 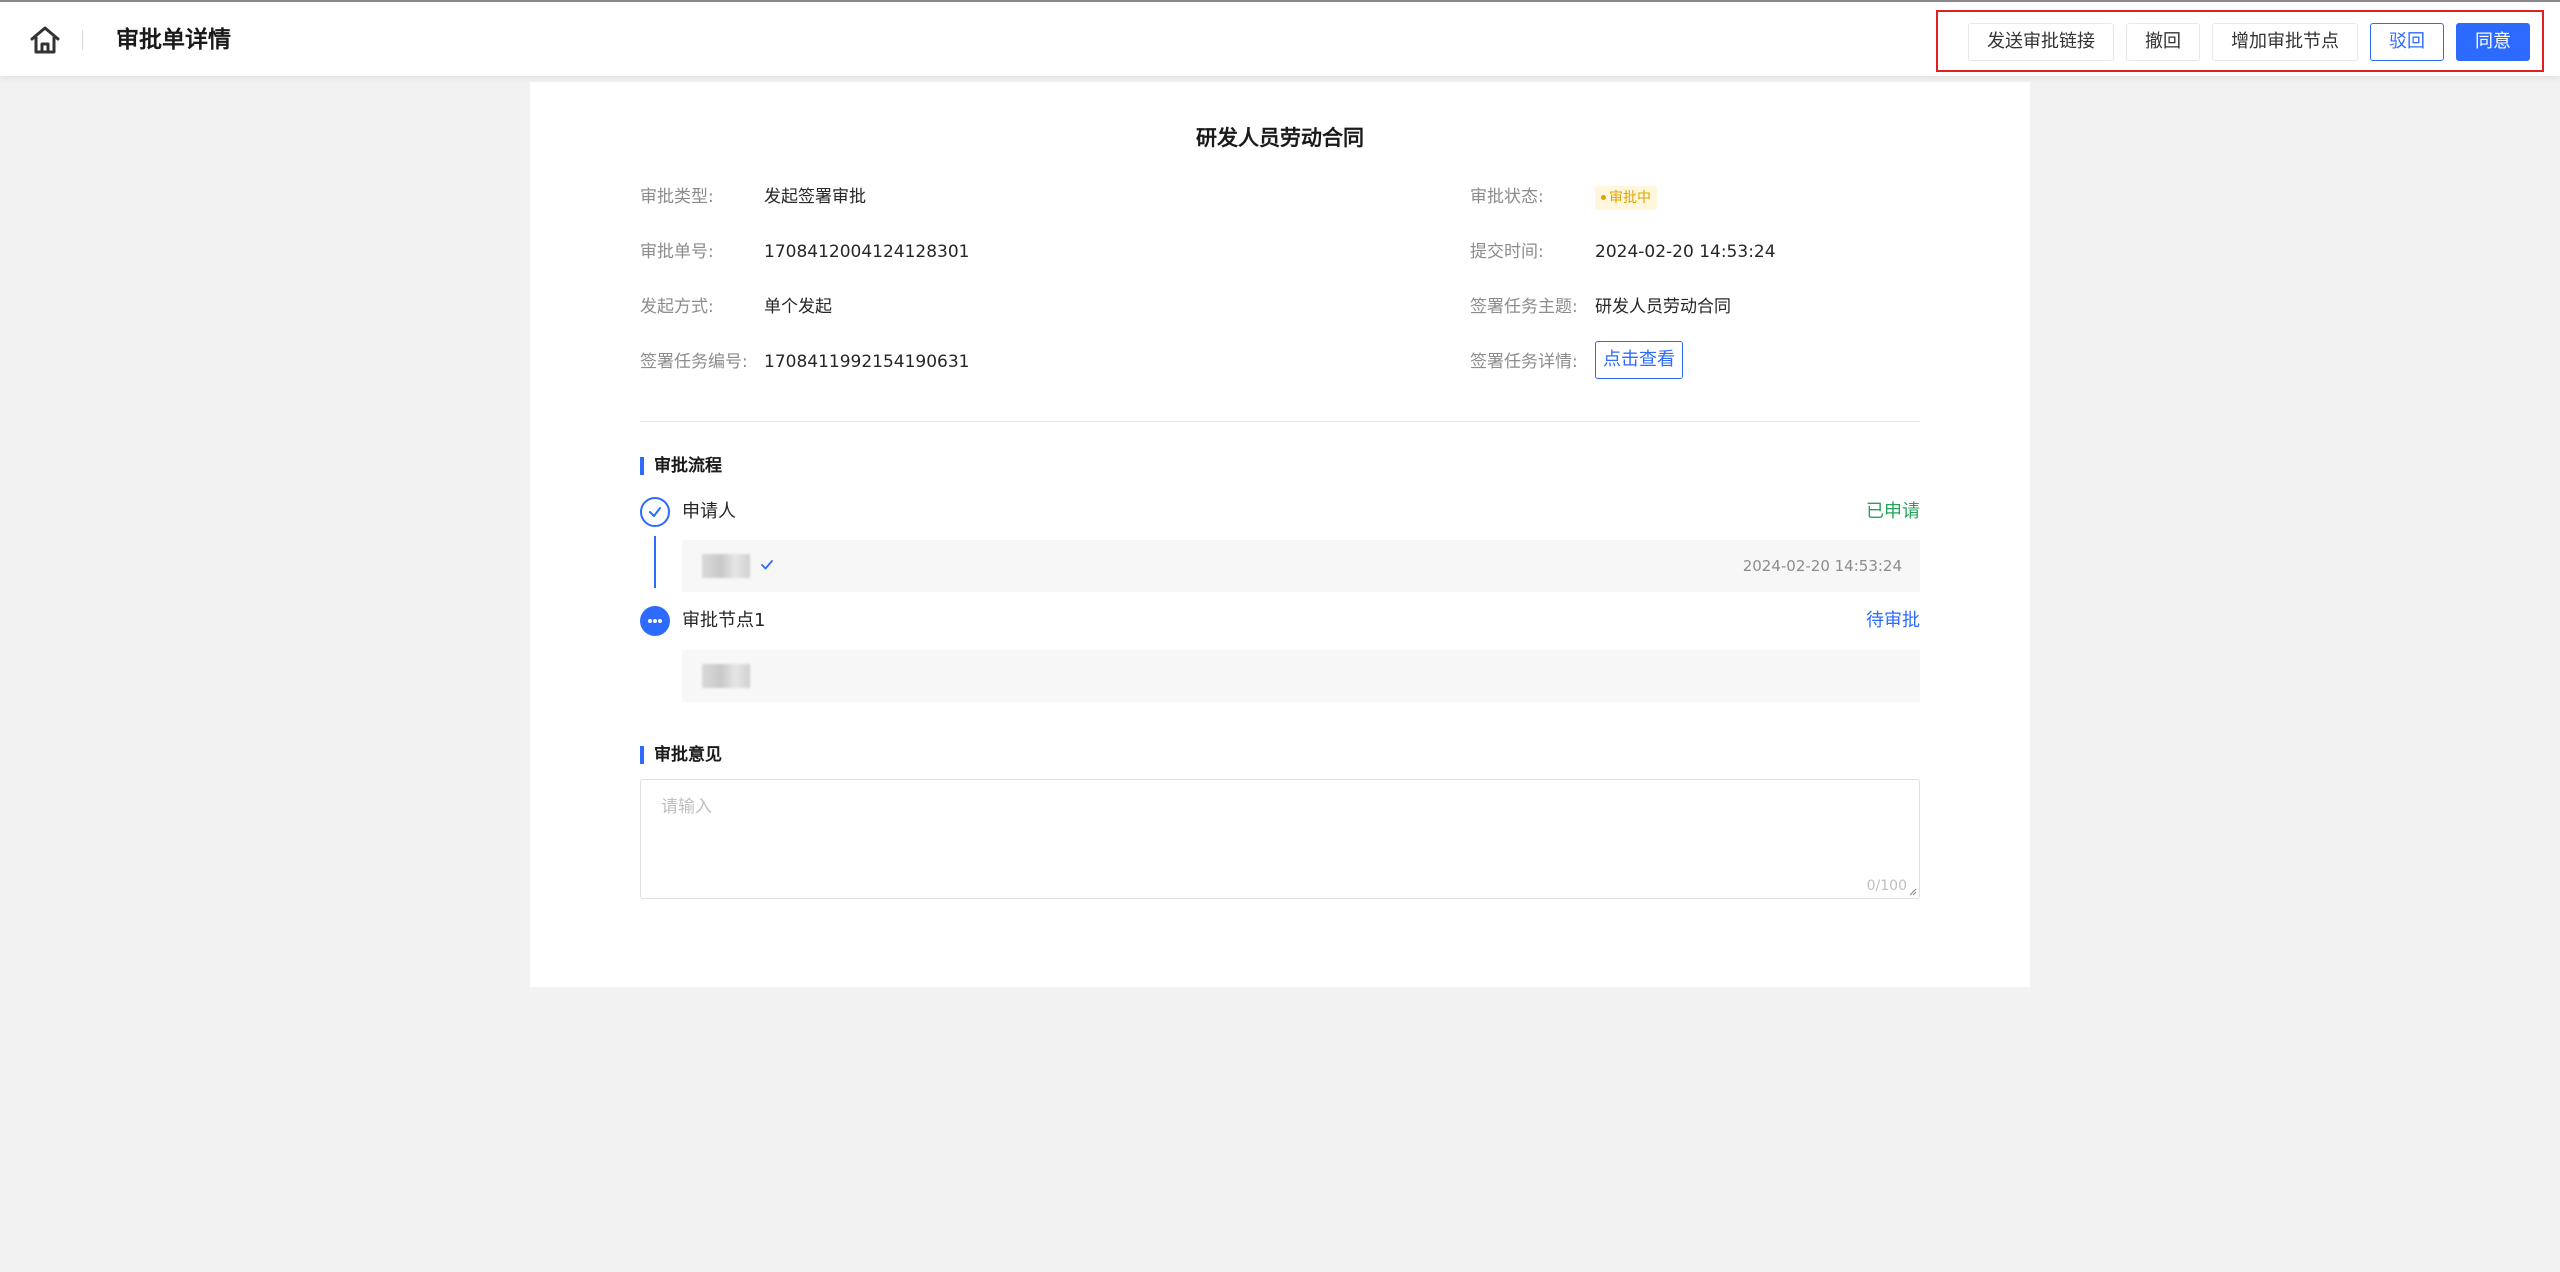 What do you see at coordinates (1280, 38) in the screenshot?
I see `top-bar: 审批单详情 发送审批链接 撤回 增加审批节点 驳回 同意` at bounding box center [1280, 38].